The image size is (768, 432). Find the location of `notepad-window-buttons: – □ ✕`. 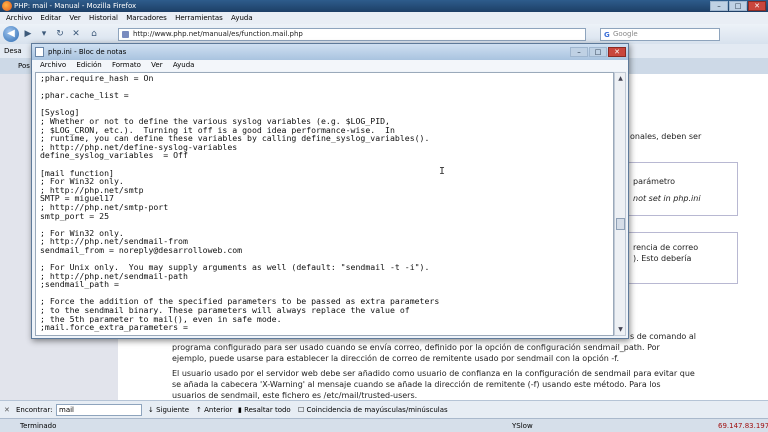

notepad-window-buttons: – □ ✕ is located at coordinates (598, 52).